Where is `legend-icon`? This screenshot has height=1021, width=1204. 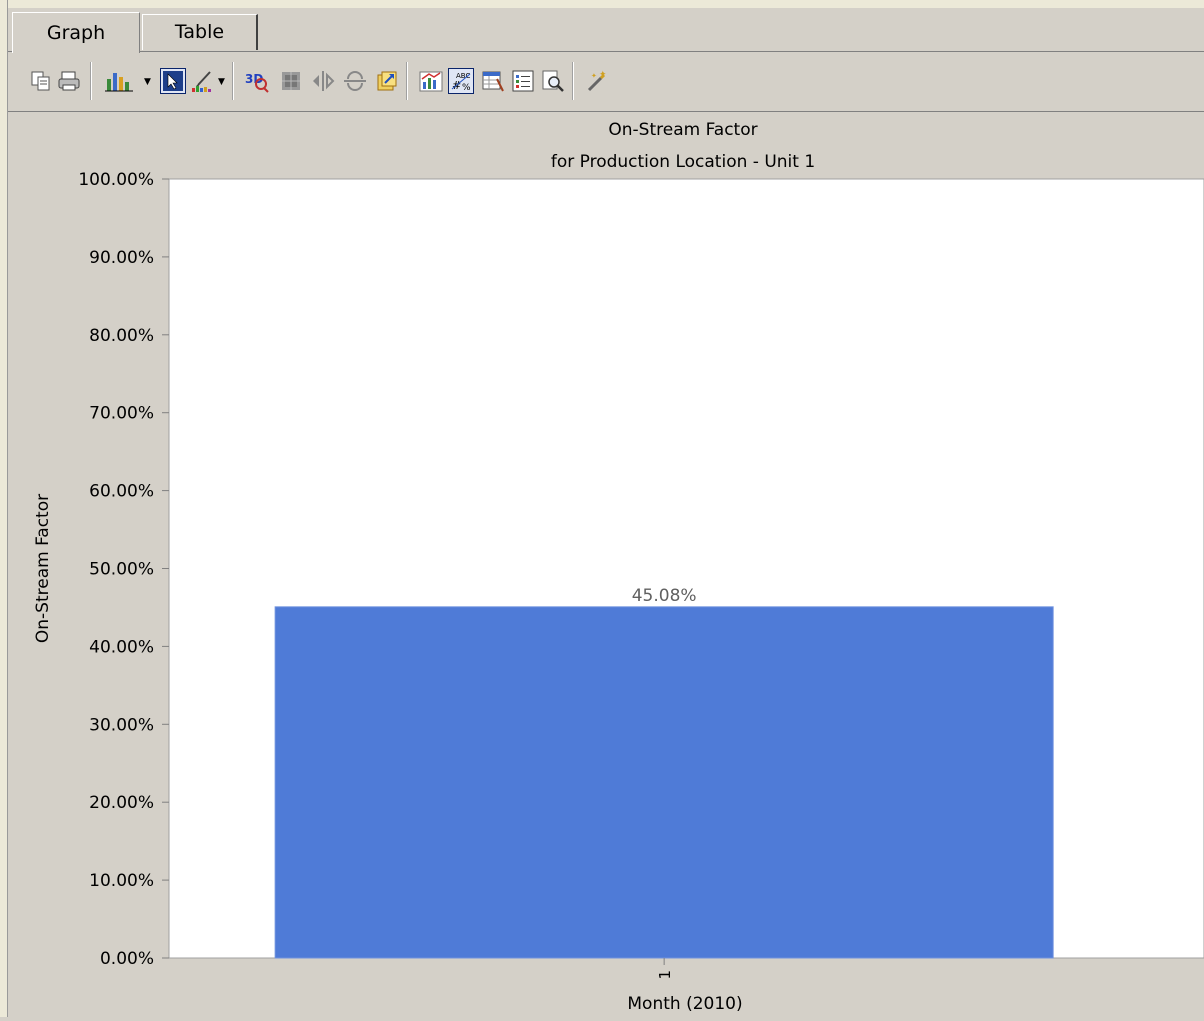
legend-icon is located at coordinates (523, 81).